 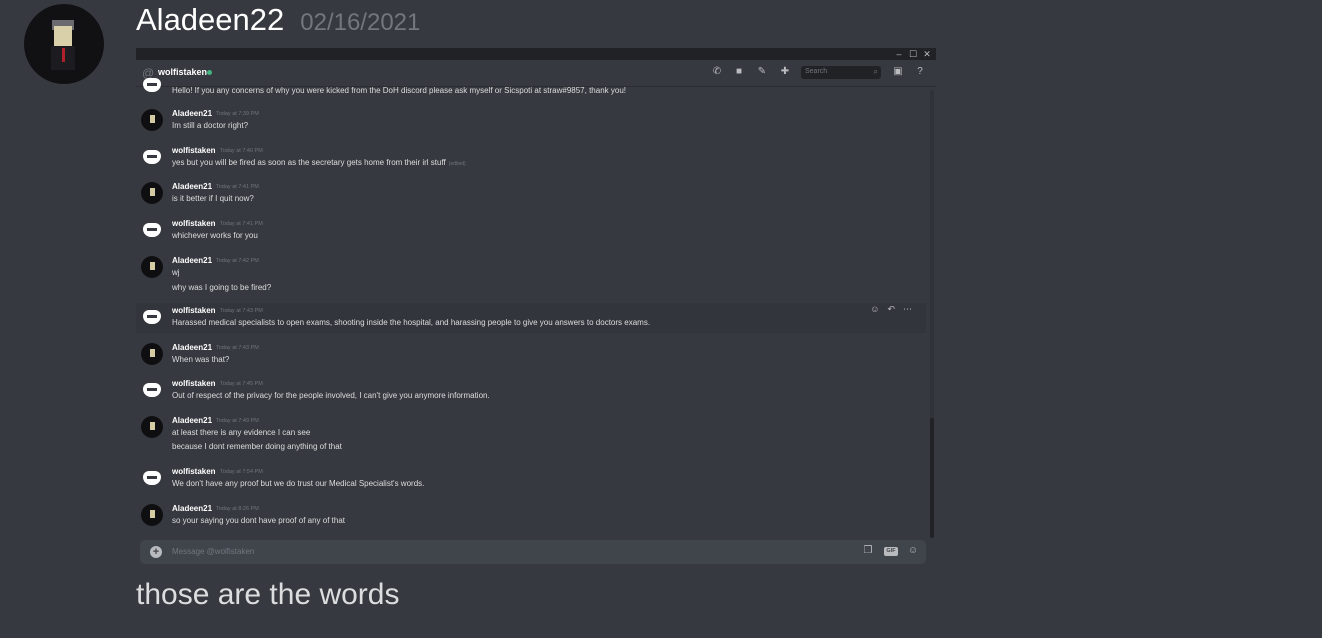 I want to click on post-timestamp: 02/16/2021, so click(x=360, y=22).